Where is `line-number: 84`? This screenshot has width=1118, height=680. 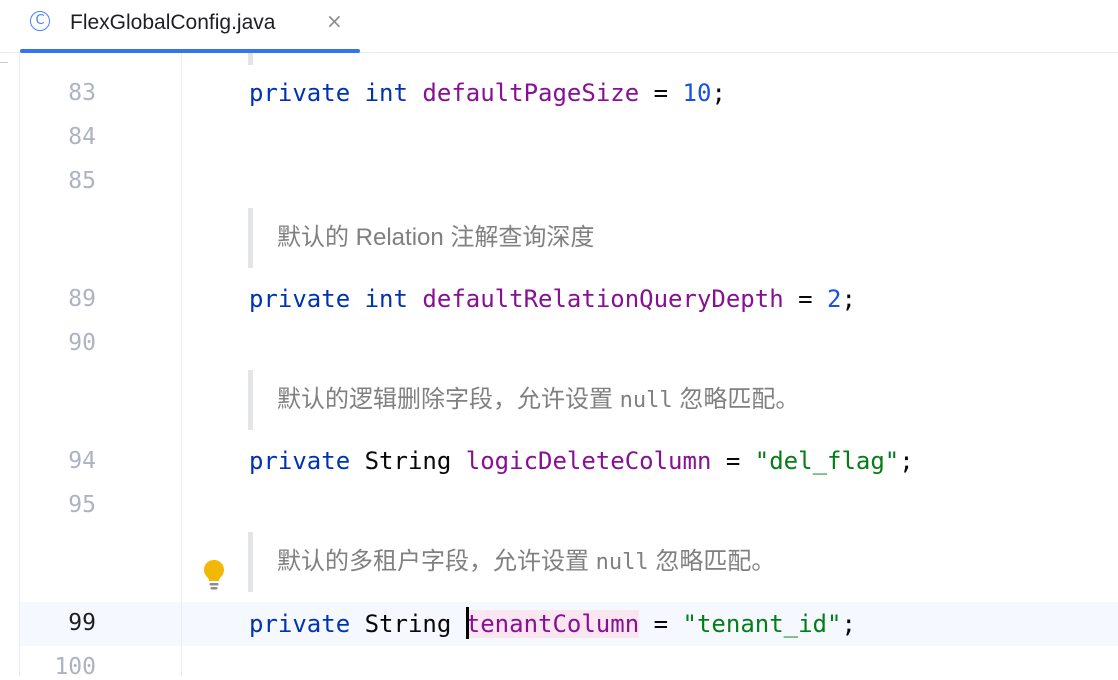 line-number: 84 is located at coordinates (68, 137).